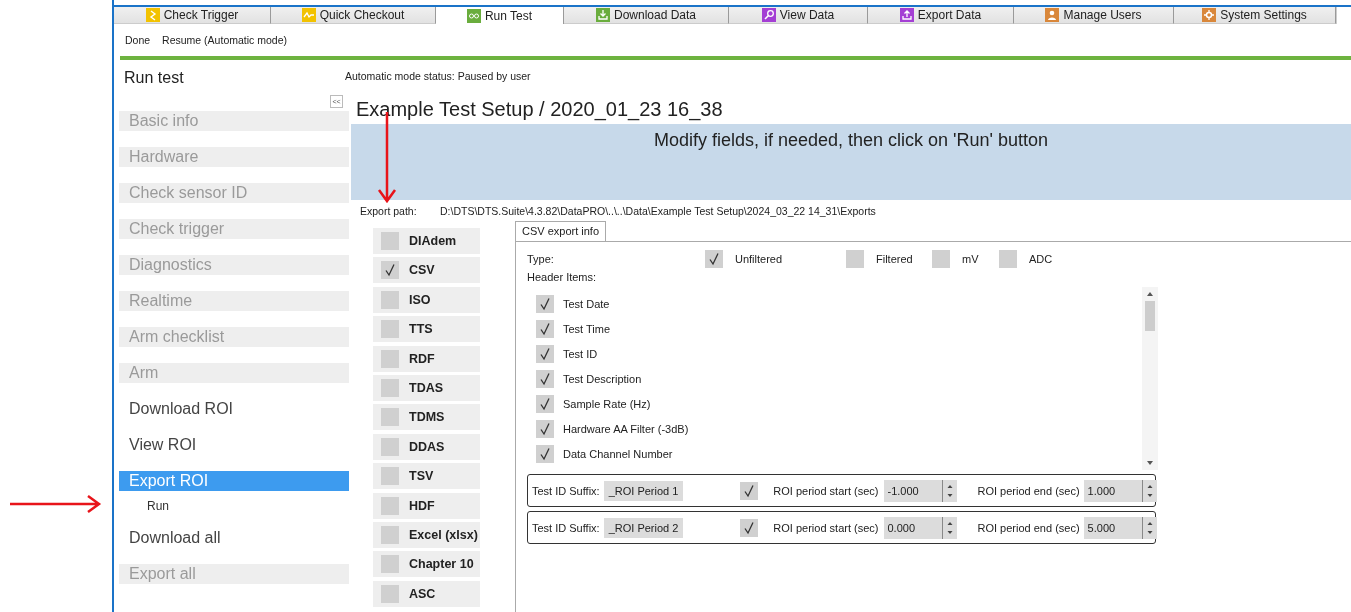  Describe the element at coordinates (426, 505) in the screenshot. I see `format-option: HDF` at that location.